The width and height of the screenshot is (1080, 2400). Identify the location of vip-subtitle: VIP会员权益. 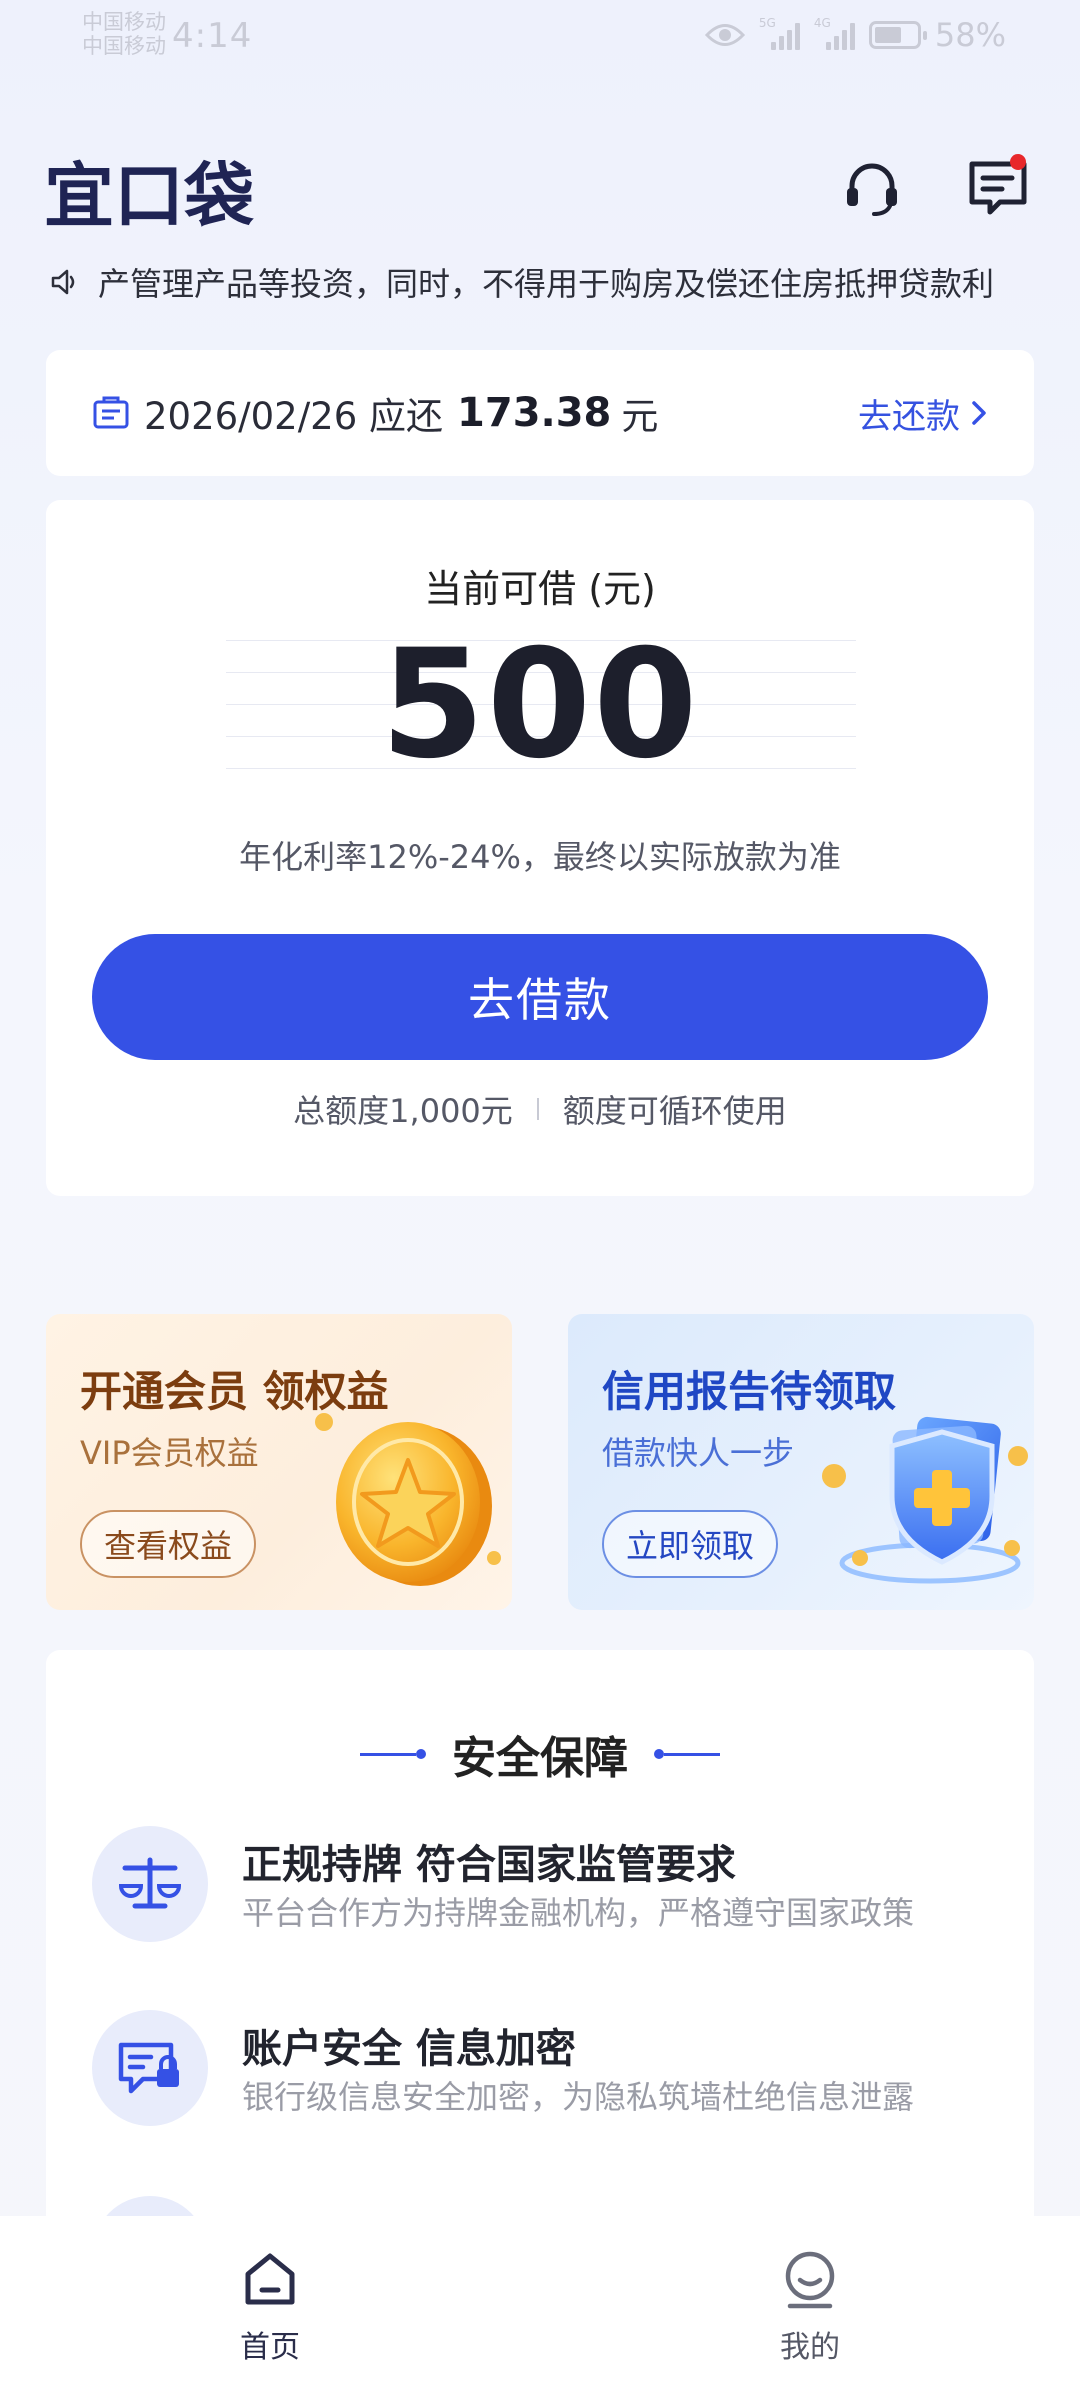
(169, 1453).